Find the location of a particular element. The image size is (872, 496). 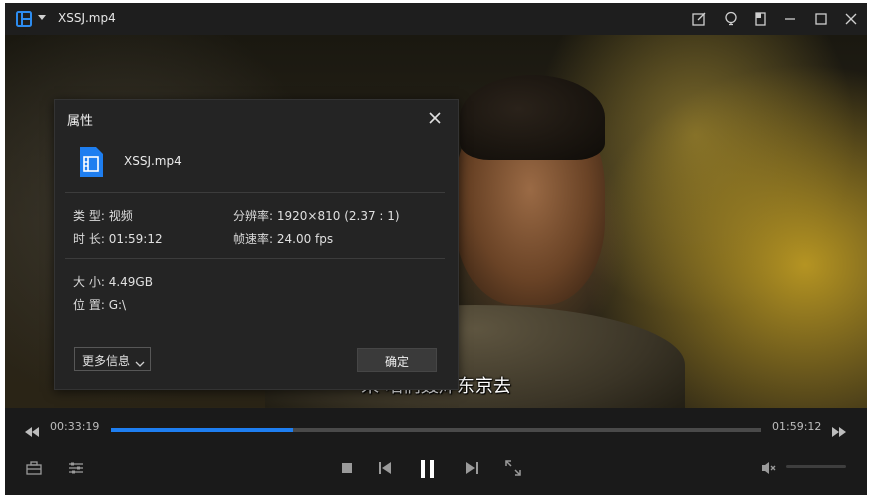

player-logo-icon is located at coordinates (24, 19).